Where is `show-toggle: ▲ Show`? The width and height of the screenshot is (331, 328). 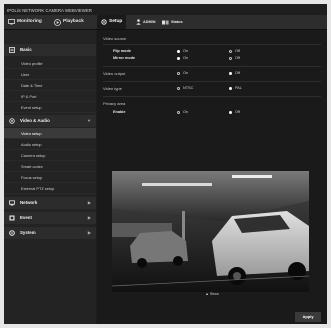 show-toggle: ▲ Show is located at coordinates (212, 294).